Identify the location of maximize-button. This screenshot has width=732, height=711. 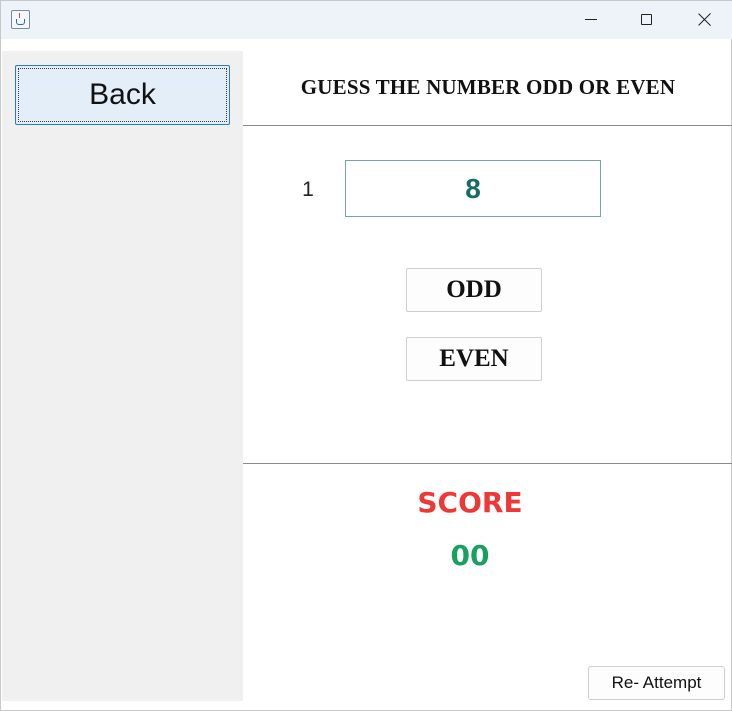
(647, 20).